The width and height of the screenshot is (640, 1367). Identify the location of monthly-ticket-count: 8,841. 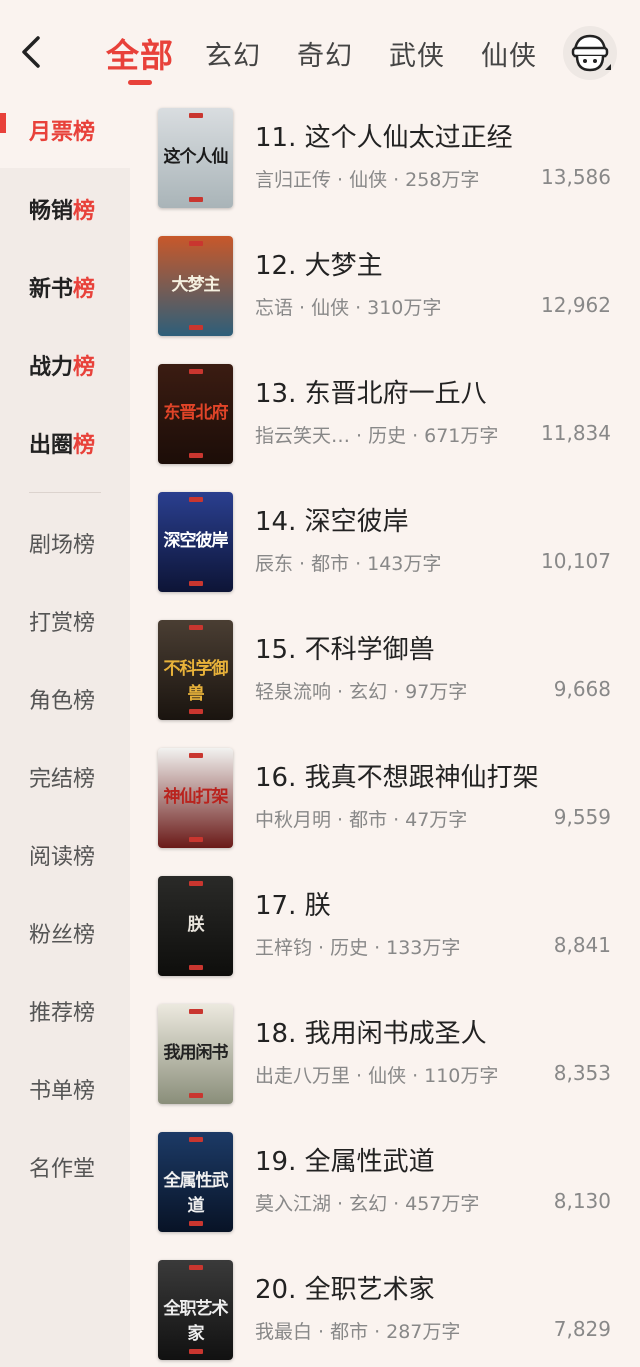
(582, 945).